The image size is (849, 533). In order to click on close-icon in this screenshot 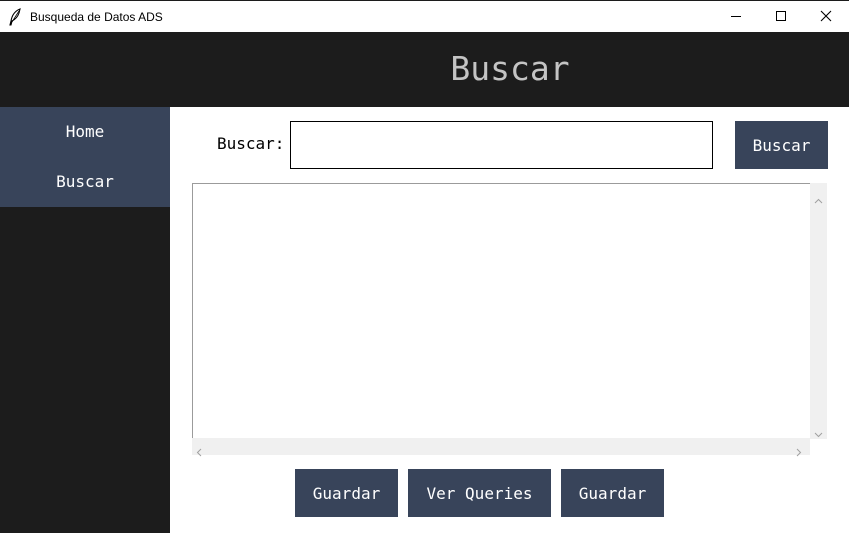, I will do `click(826, 16)`.